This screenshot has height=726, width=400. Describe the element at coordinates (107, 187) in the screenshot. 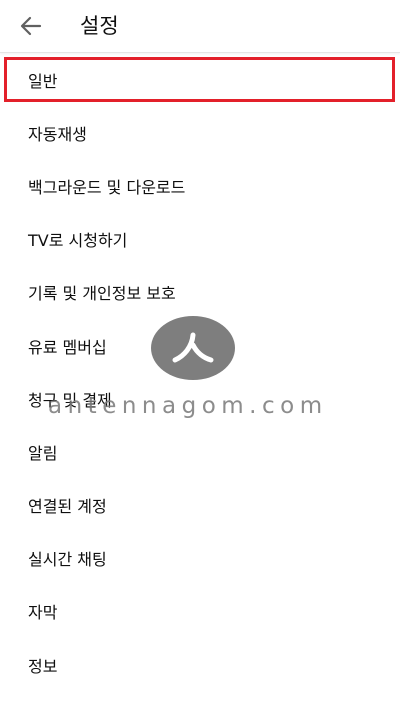

I see `settings-item-label: 백그라운드 및 다운로드` at that location.